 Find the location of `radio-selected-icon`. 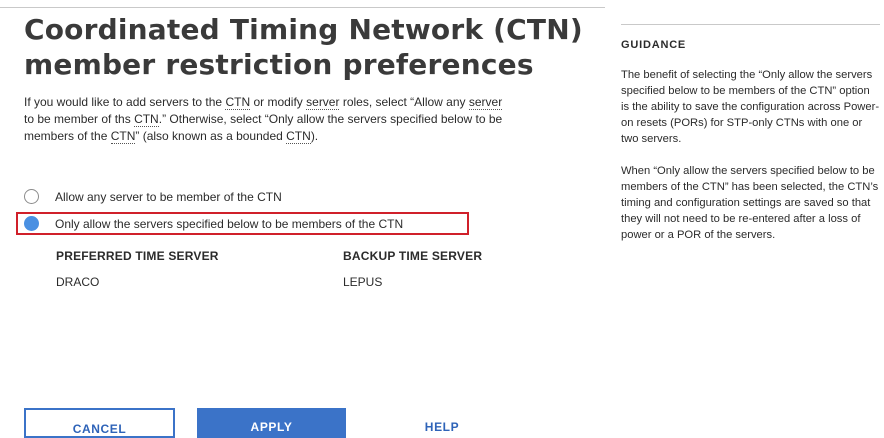

radio-selected-icon is located at coordinates (31, 223).